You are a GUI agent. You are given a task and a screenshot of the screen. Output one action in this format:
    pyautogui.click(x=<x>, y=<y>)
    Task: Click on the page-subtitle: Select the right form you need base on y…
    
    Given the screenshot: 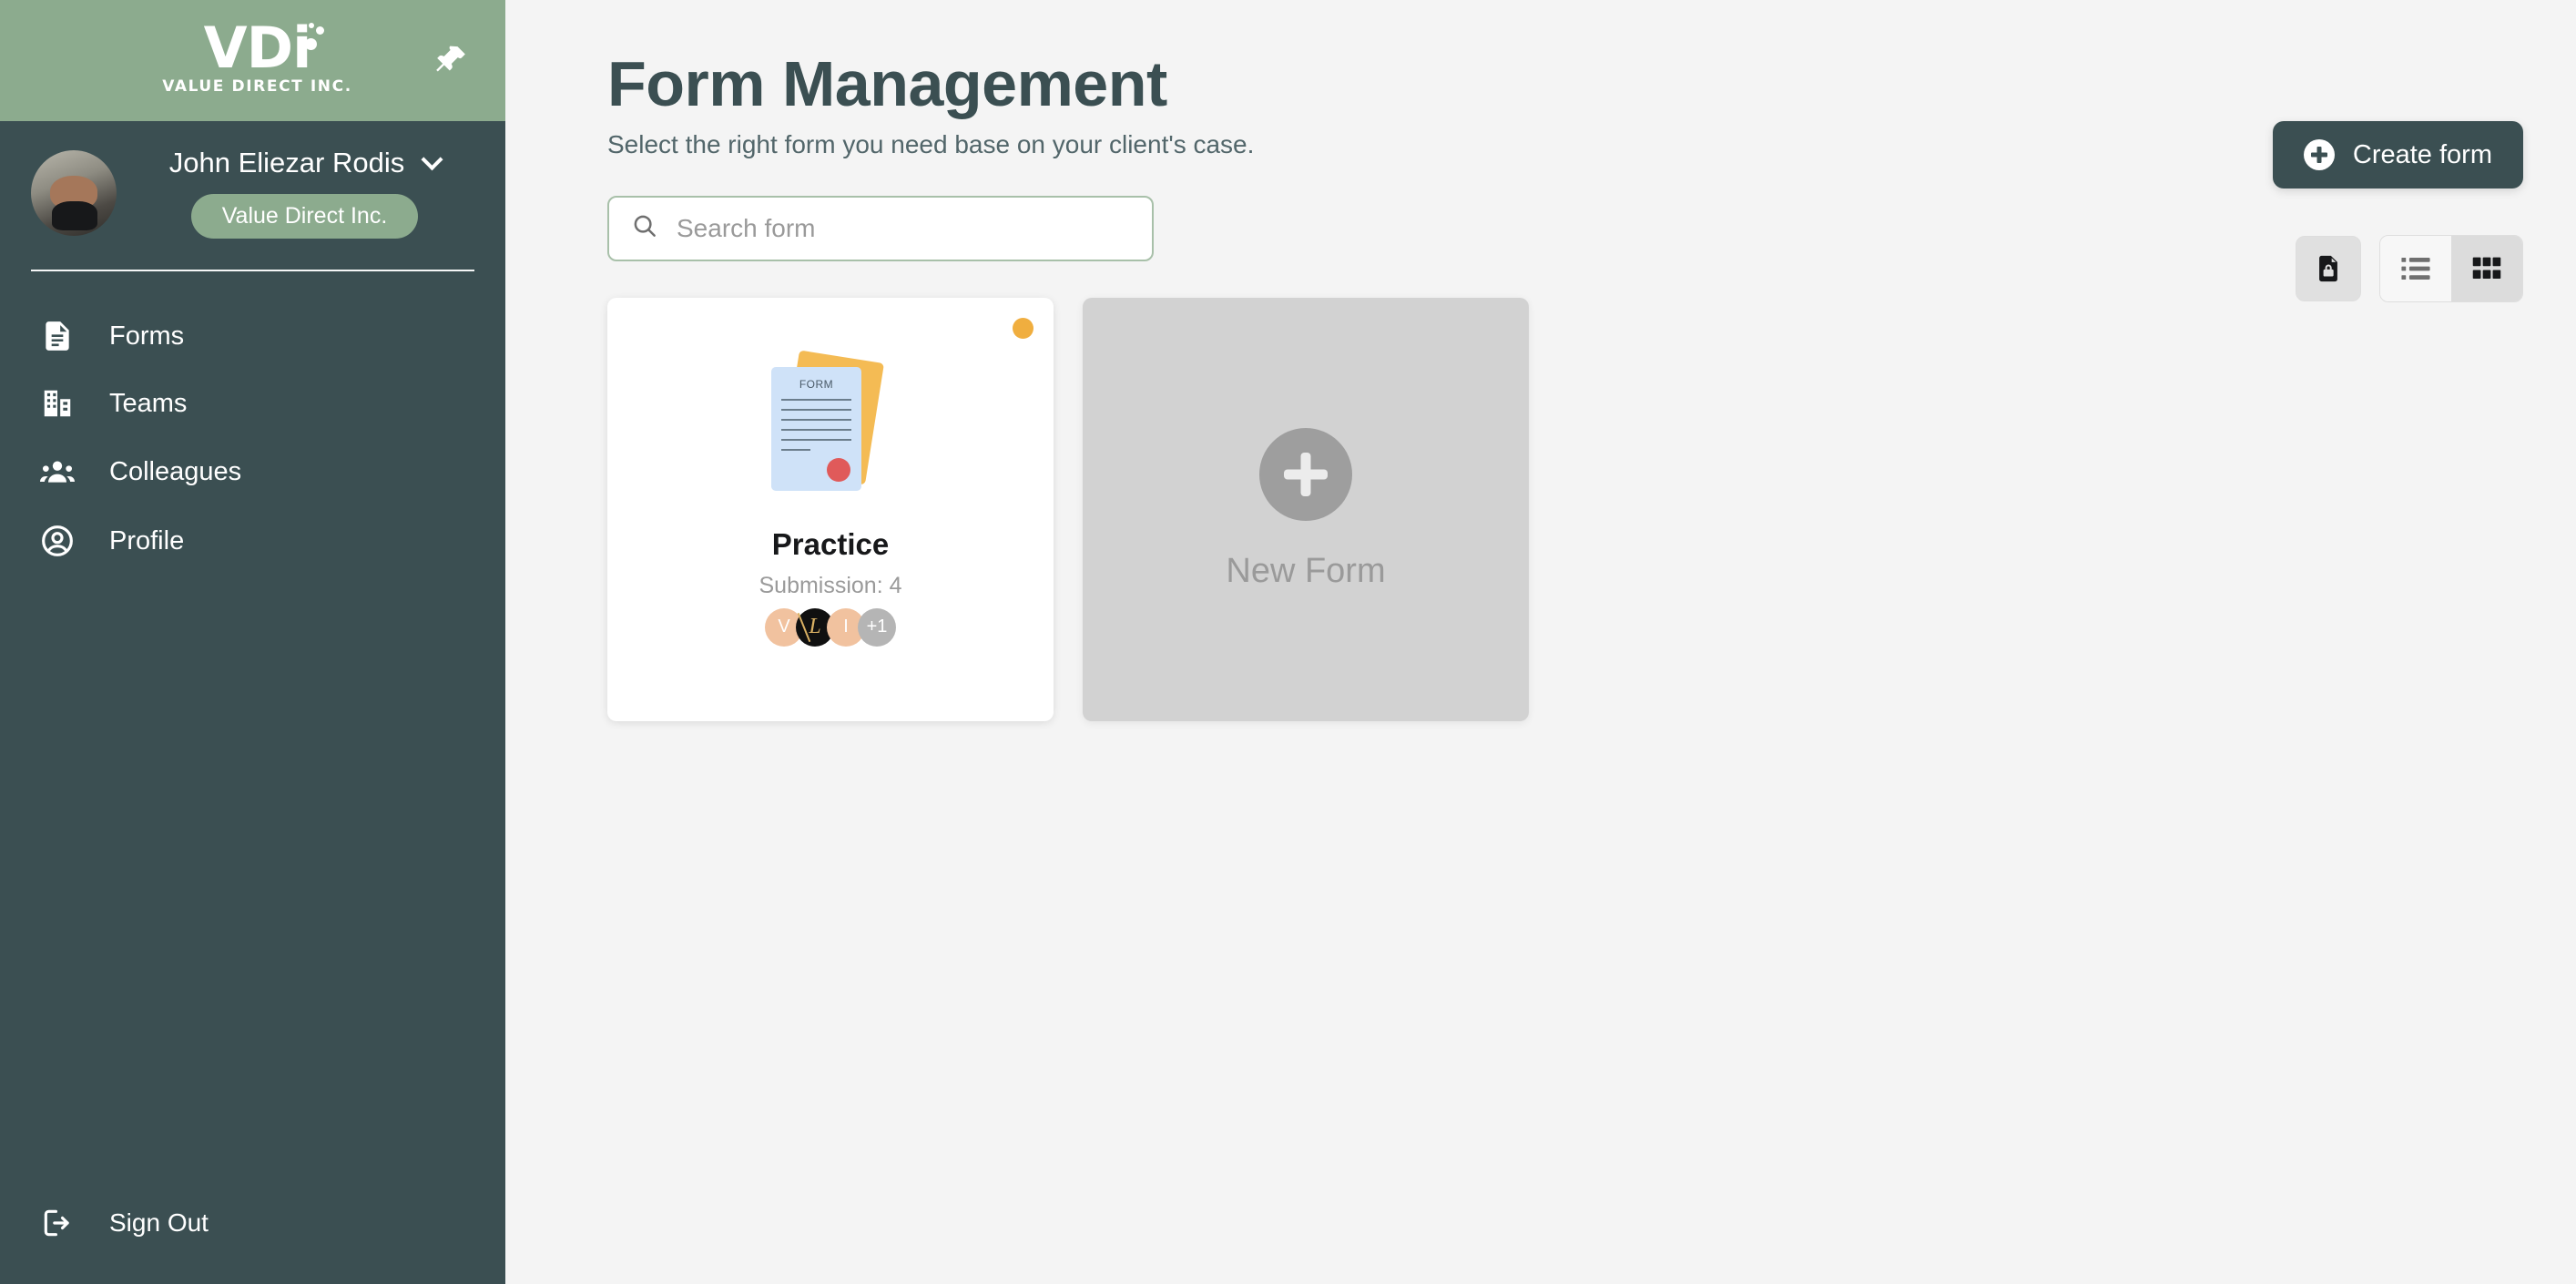 What is the action you would take?
    pyautogui.click(x=931, y=144)
    